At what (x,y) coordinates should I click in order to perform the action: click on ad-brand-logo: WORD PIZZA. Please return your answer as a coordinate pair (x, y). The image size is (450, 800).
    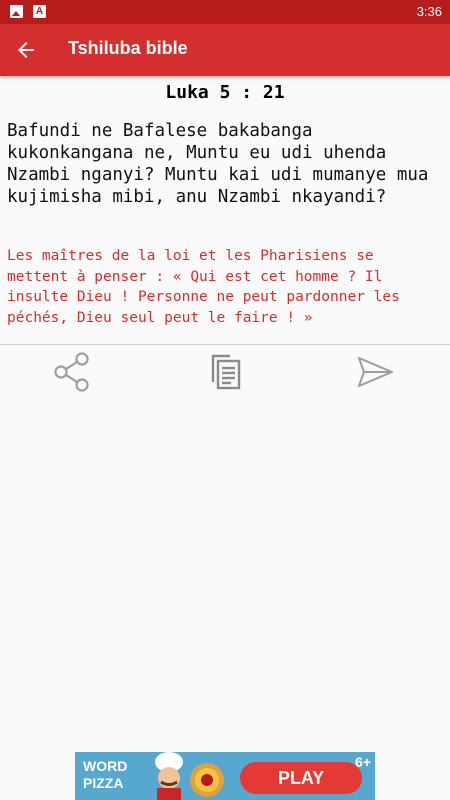
    Looking at the image, I should click on (105, 775).